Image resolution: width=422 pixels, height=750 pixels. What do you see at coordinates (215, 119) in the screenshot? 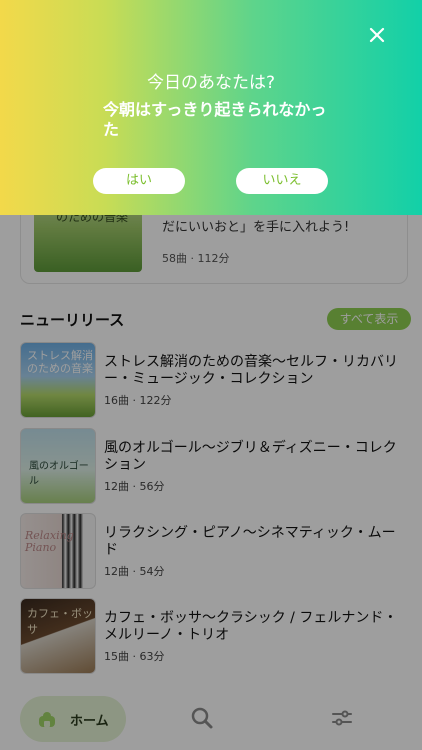
I see `popup-question: 今朝はすっきり起きられなかった` at bounding box center [215, 119].